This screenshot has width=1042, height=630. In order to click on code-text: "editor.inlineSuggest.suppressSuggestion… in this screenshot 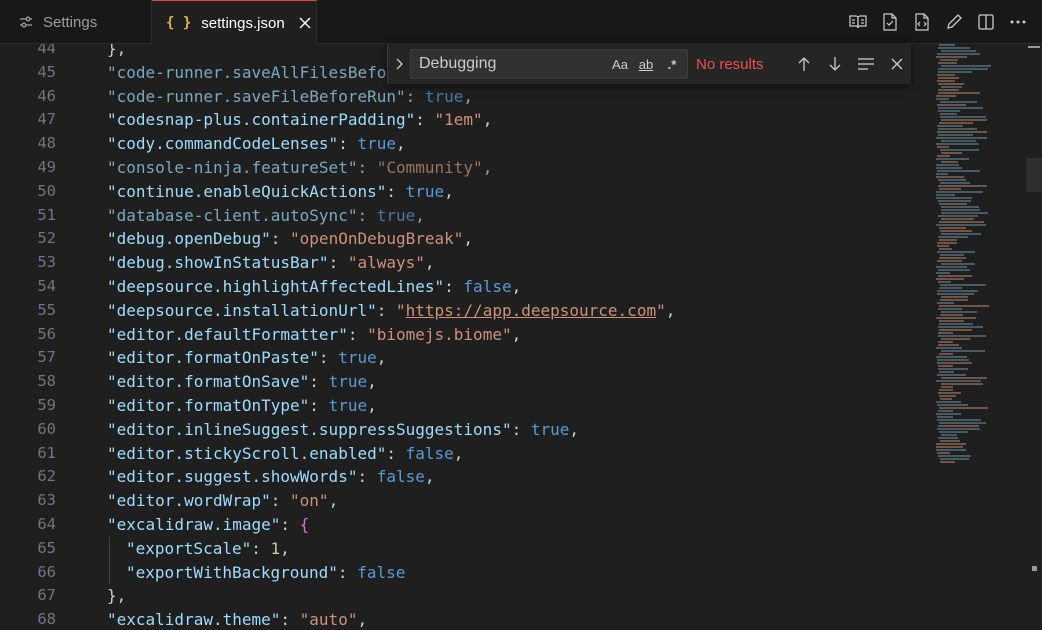, I will do `click(343, 429)`.